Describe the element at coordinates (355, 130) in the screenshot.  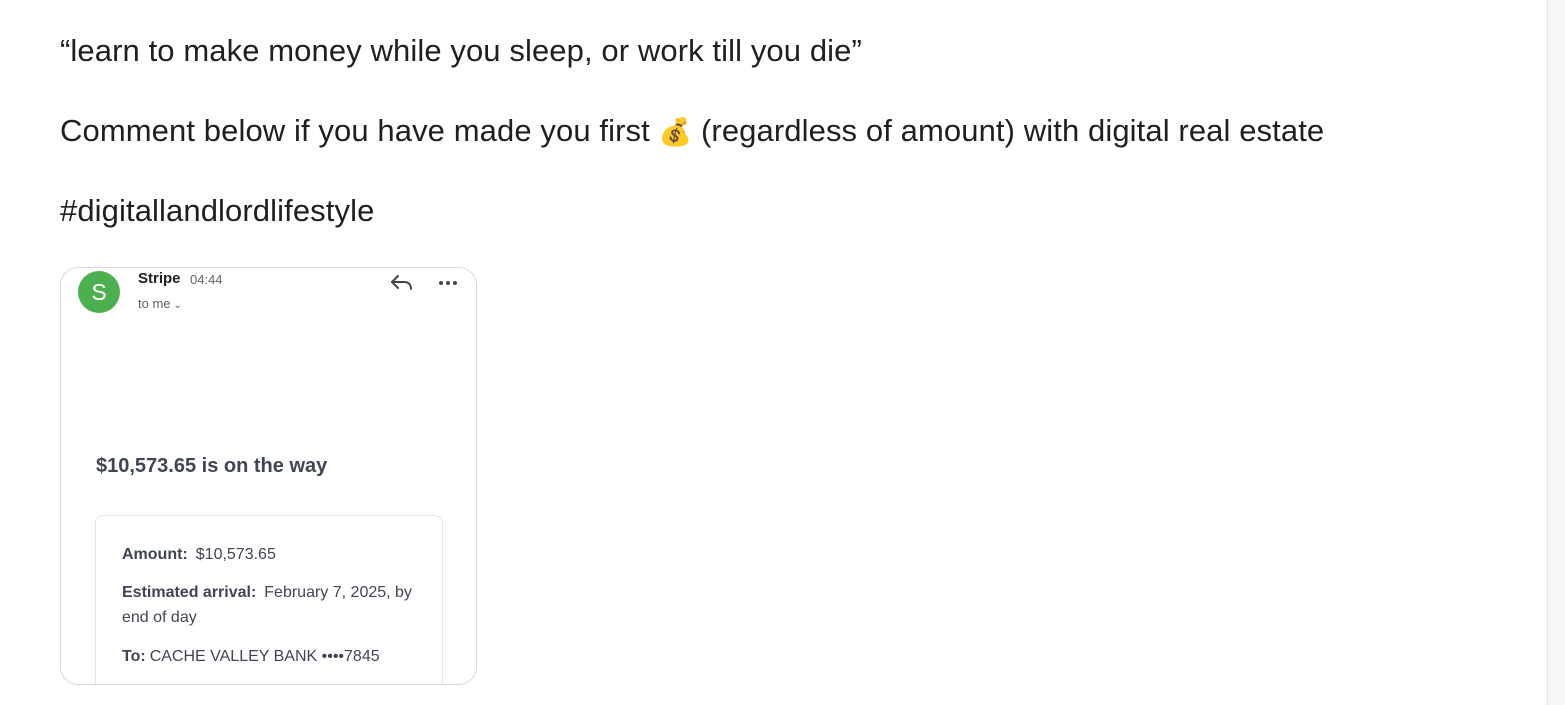
I see `post-comment-text-before: Comment below if you have made you first` at that location.